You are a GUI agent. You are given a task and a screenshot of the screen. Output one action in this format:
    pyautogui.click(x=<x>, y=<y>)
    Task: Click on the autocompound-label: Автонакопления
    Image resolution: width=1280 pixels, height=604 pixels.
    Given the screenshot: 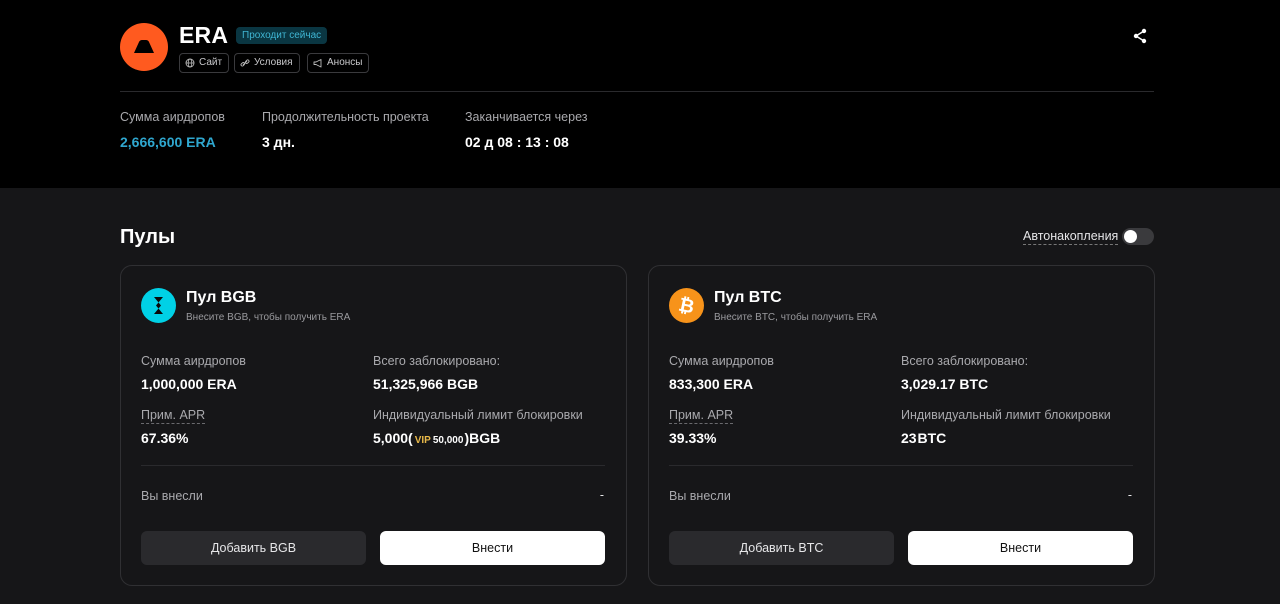 What is the action you would take?
    pyautogui.click(x=1071, y=237)
    